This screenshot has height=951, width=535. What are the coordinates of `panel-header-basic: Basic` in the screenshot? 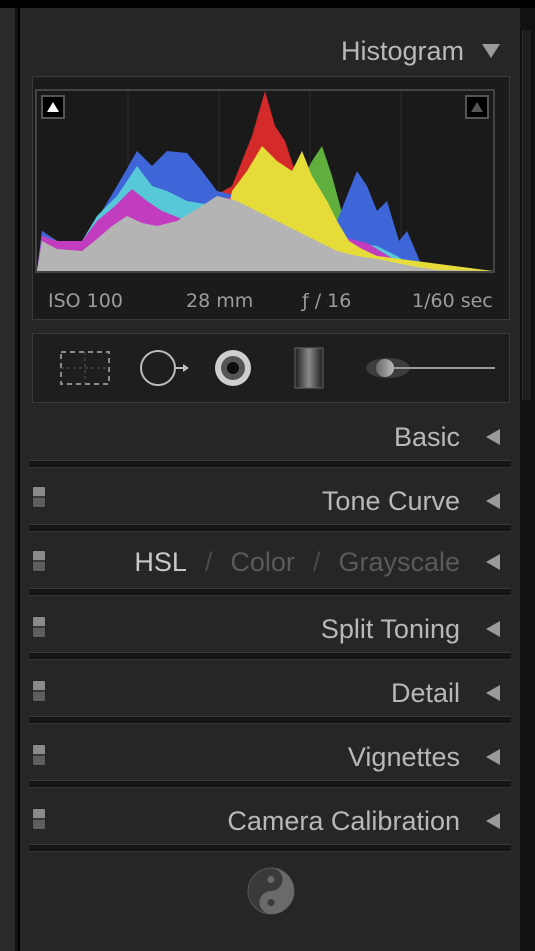 It's located at (447, 436).